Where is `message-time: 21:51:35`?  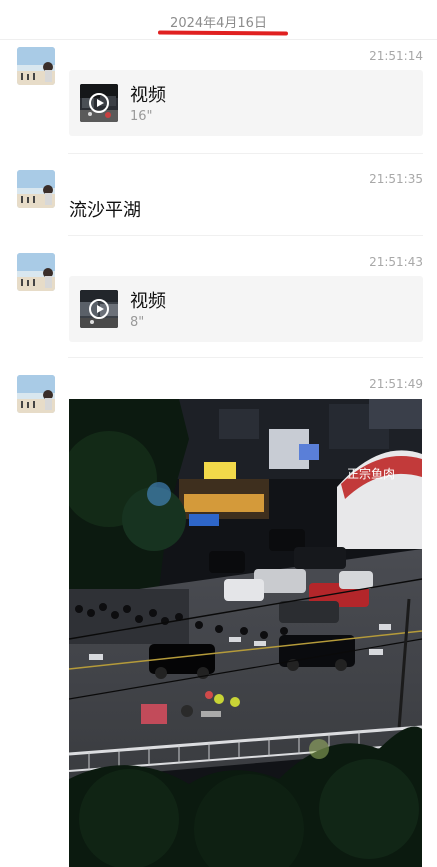
message-time: 21:51:35 is located at coordinates (396, 179).